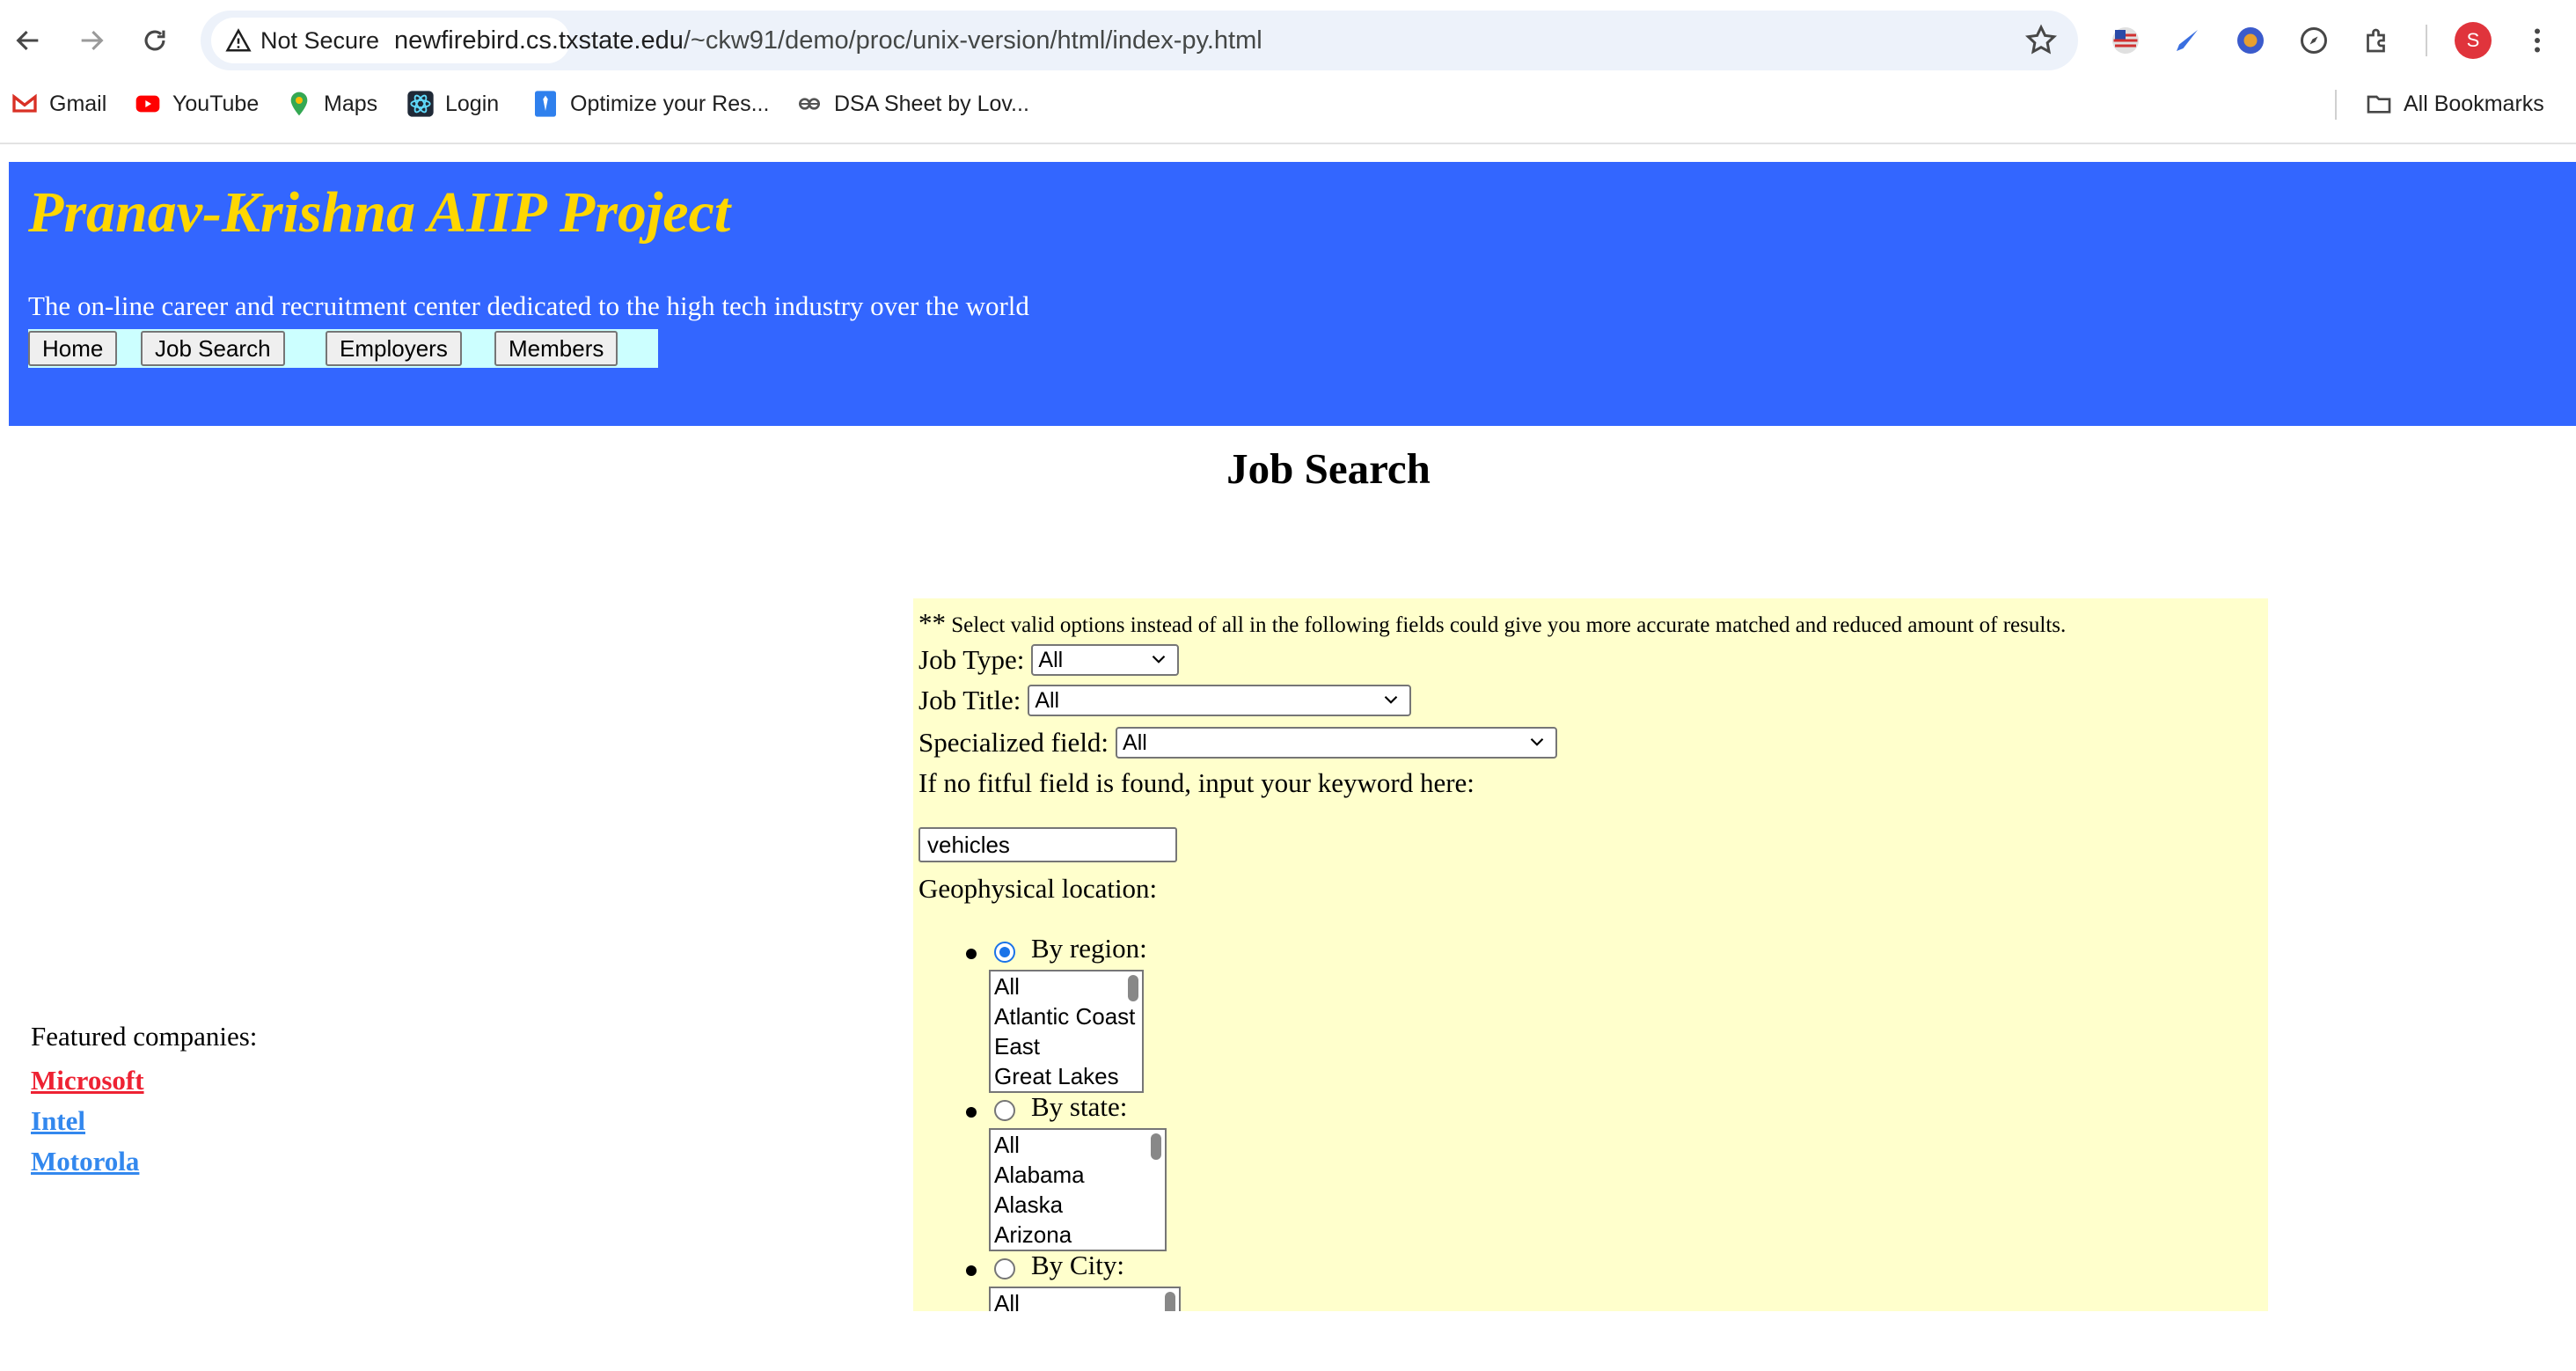  I want to click on extension-flag, so click(2125, 40).